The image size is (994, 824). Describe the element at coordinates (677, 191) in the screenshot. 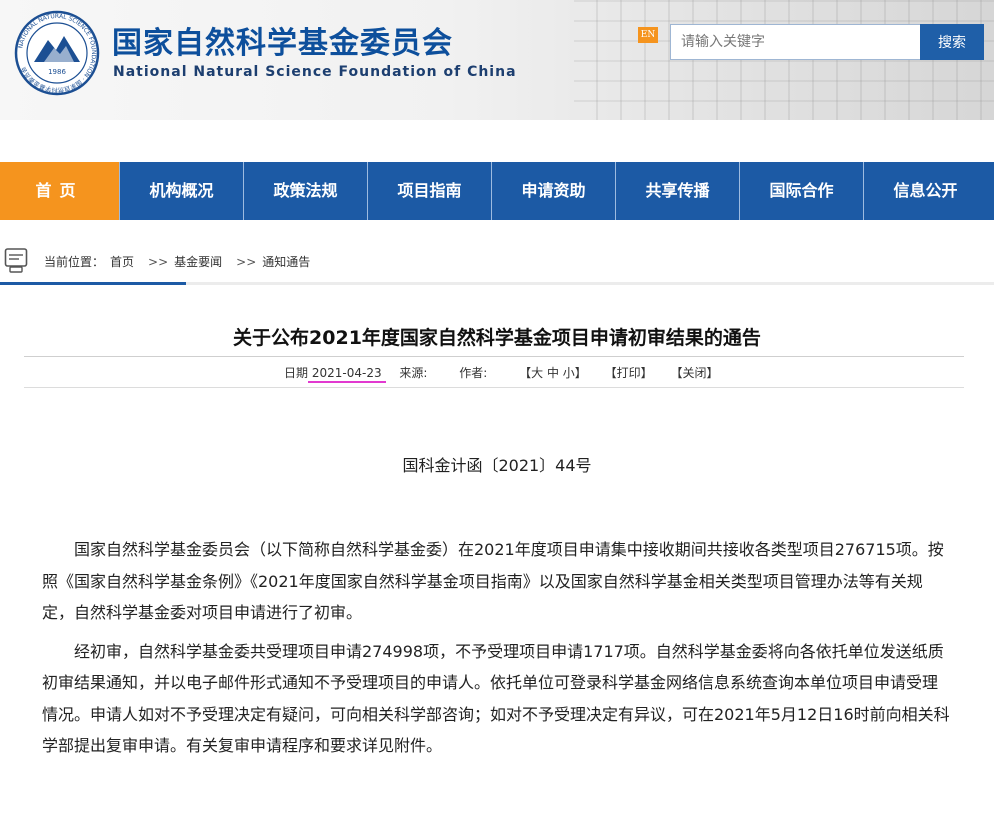

I see `nav-item-sharing: 共享传播` at that location.